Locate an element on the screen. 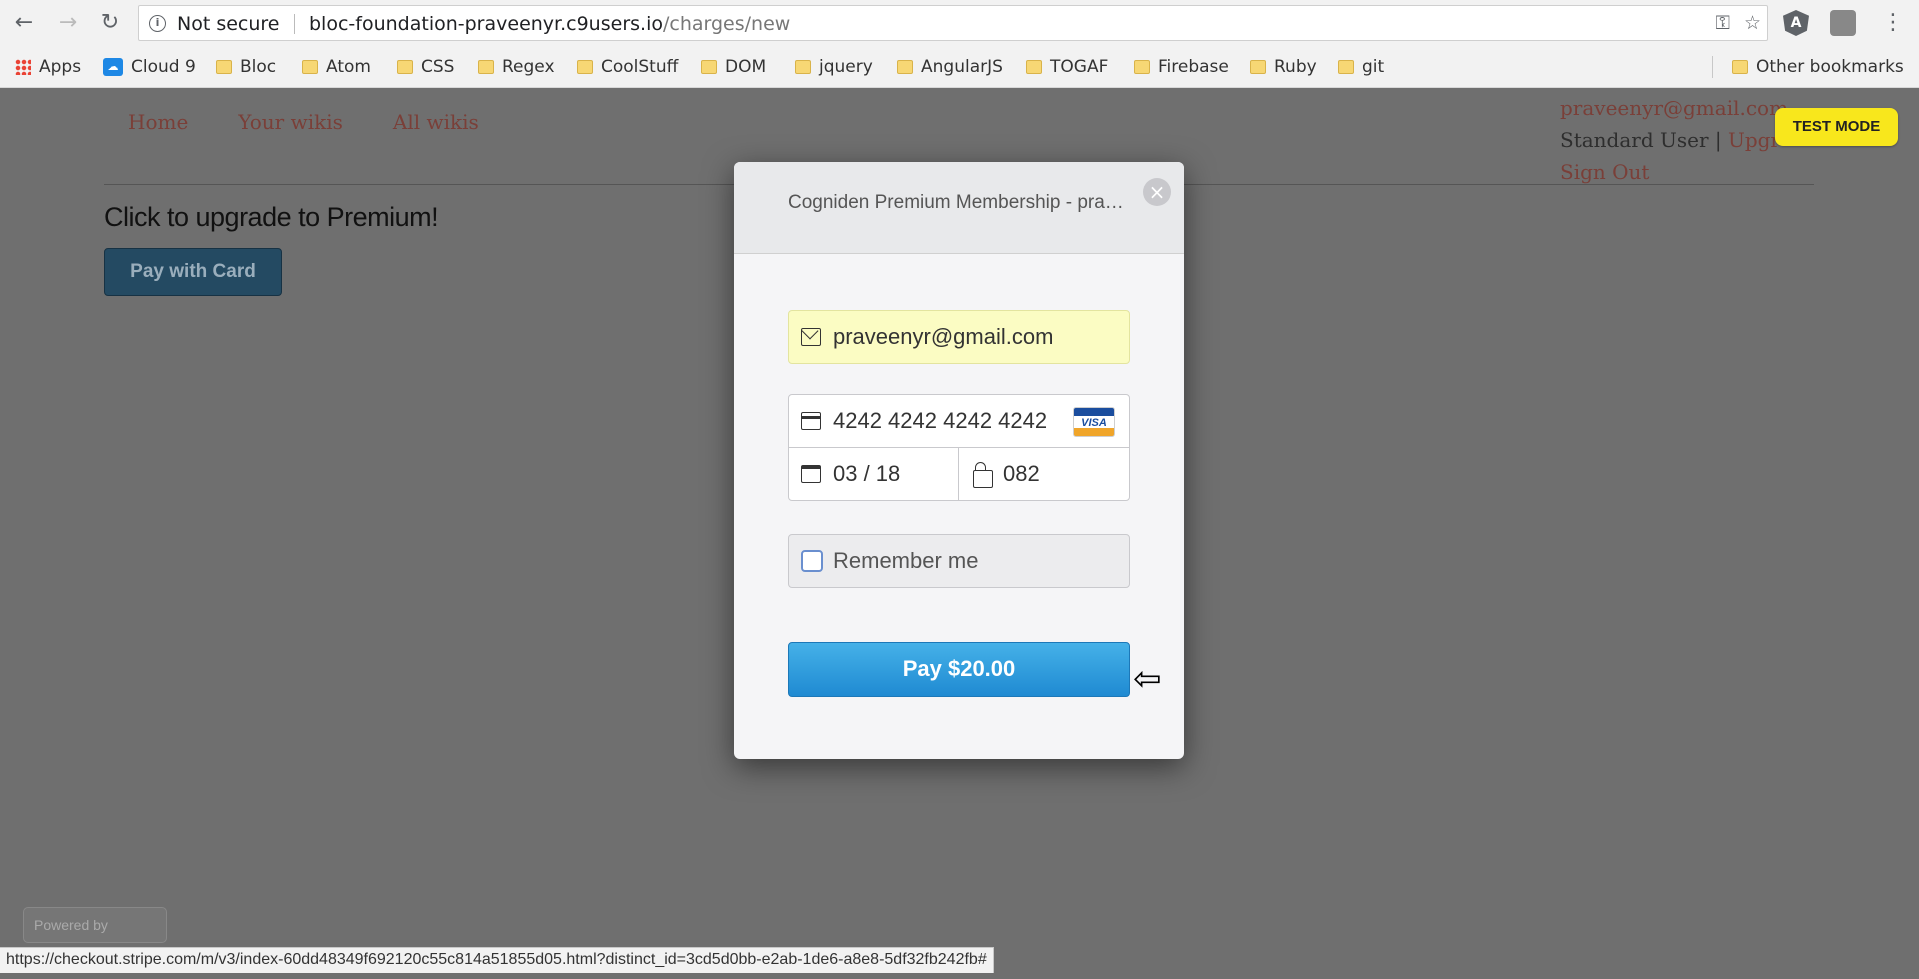  bookmark-label: Apps is located at coordinates (60, 67).